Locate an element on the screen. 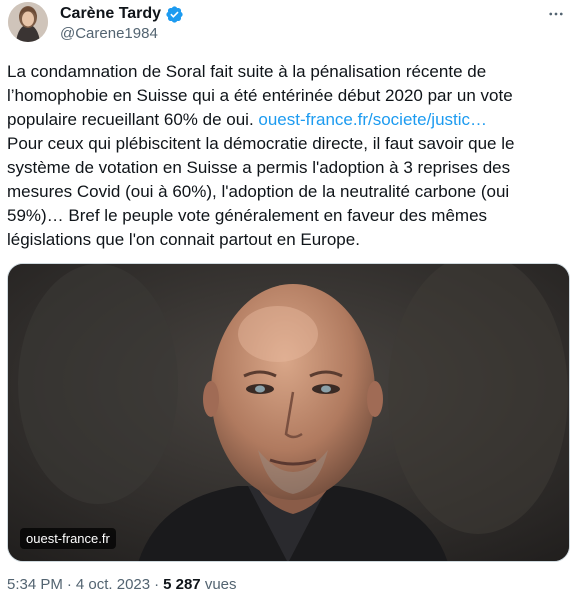 Image resolution: width=580 pixels, height=597 pixels. more-horizontal-icon is located at coordinates (556, 14).